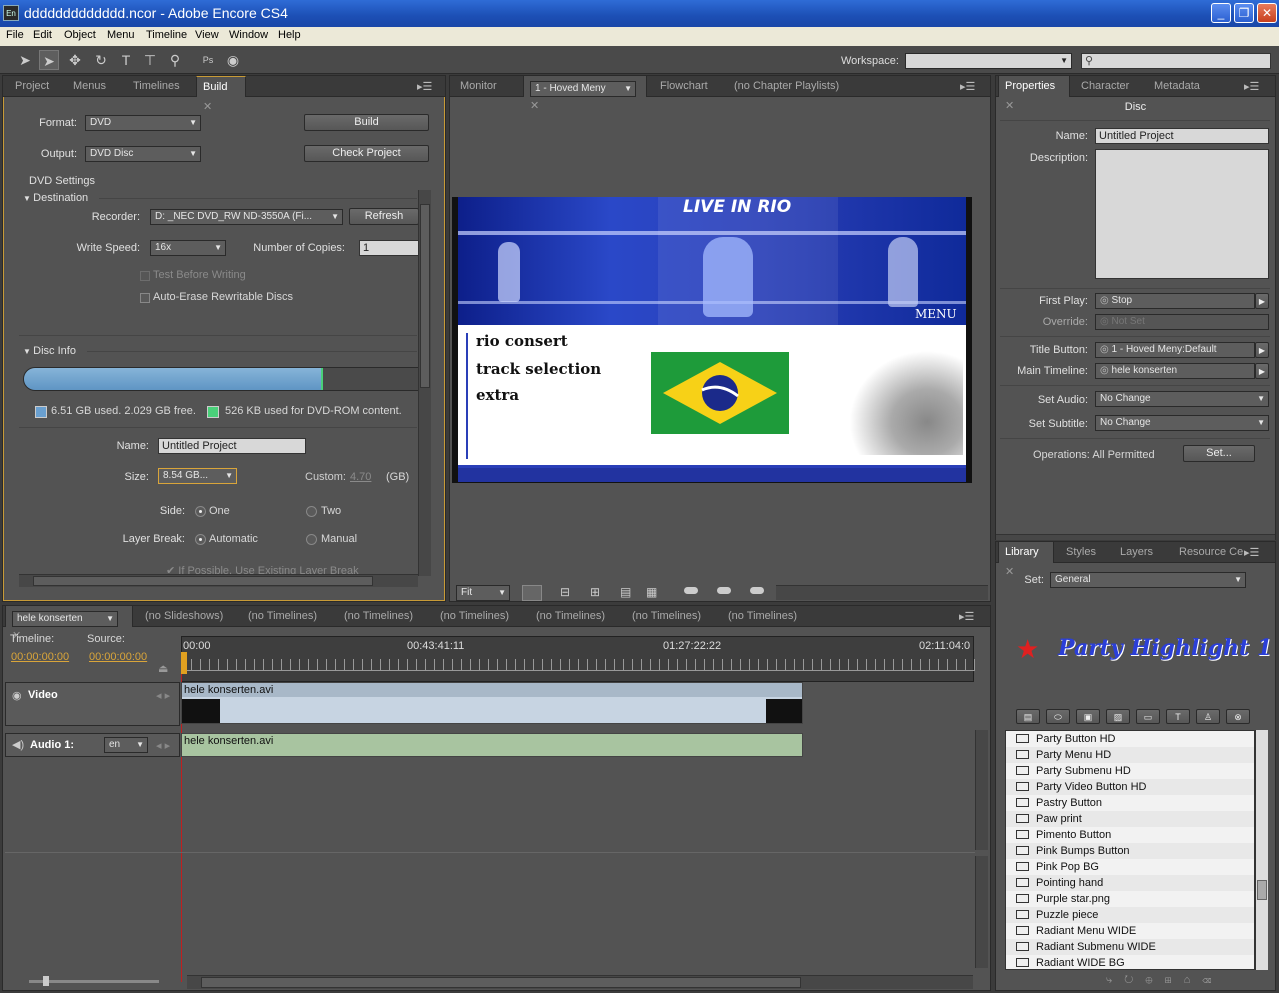  What do you see at coordinates (1148, 580) in the screenshot?
I see `library-set-dropdown: General ▼` at bounding box center [1148, 580].